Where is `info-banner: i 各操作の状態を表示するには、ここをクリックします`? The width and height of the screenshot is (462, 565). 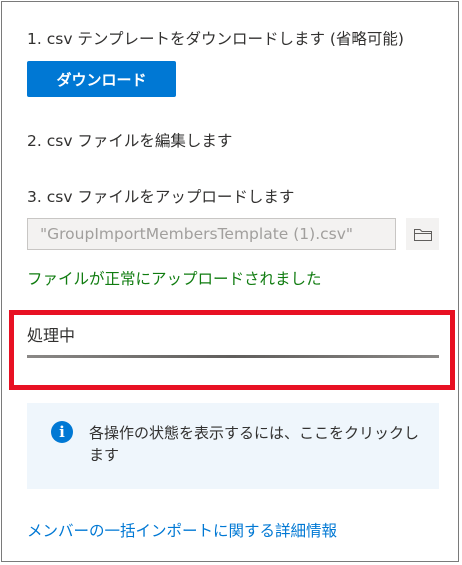 info-banner: i 各操作の状態を表示するには、ここをクリックします is located at coordinates (233, 446).